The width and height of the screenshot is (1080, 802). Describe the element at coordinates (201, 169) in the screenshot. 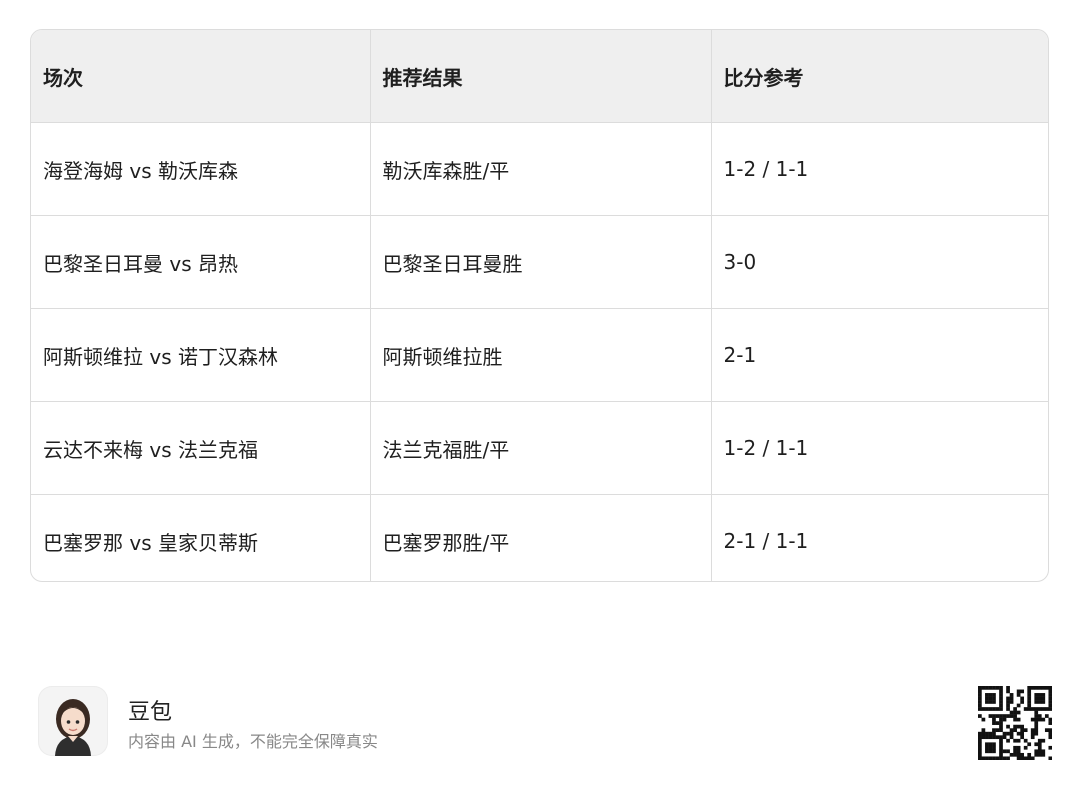

I see `cell-match: 海登海姆 vs 勒沃库森` at that location.